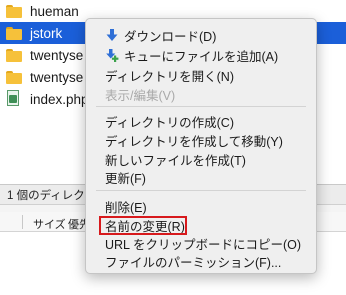  Describe the element at coordinates (201, 94) in the screenshot. I see `menu-item-view-edit: 表示/編集(V)` at that location.